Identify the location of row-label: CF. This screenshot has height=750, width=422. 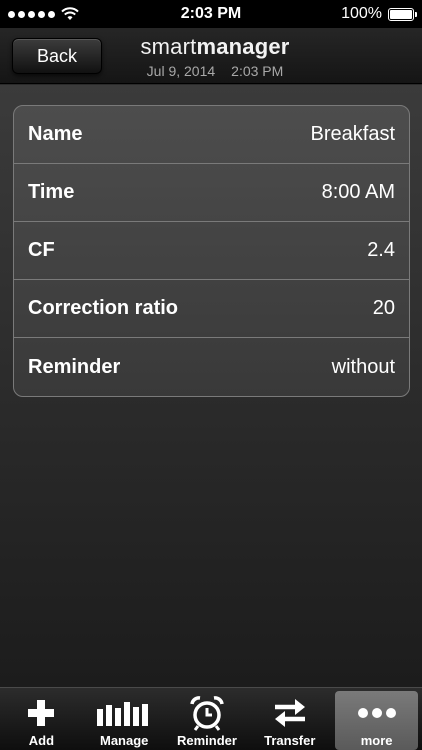
(41, 250).